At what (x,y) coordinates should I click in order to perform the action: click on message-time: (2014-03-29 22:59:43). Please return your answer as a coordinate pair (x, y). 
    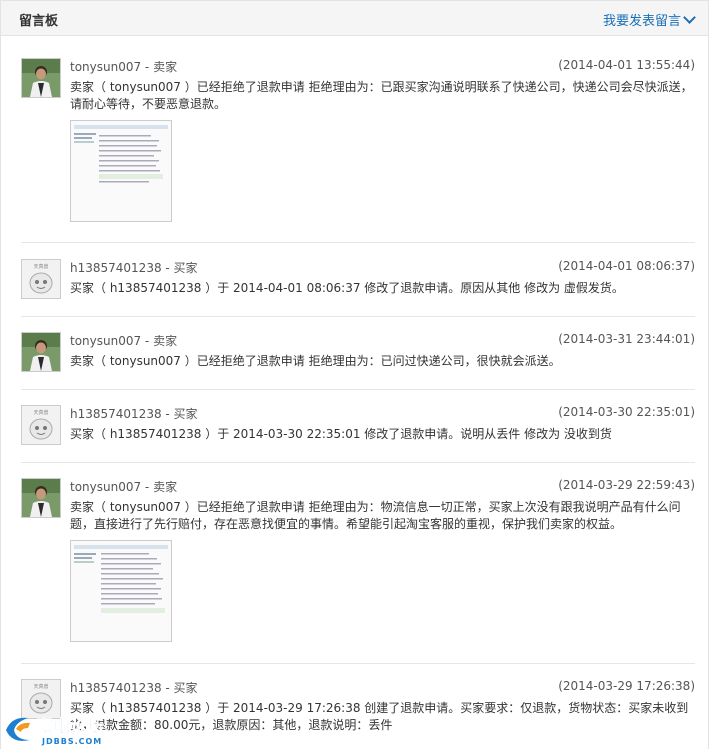
    Looking at the image, I should click on (626, 485).